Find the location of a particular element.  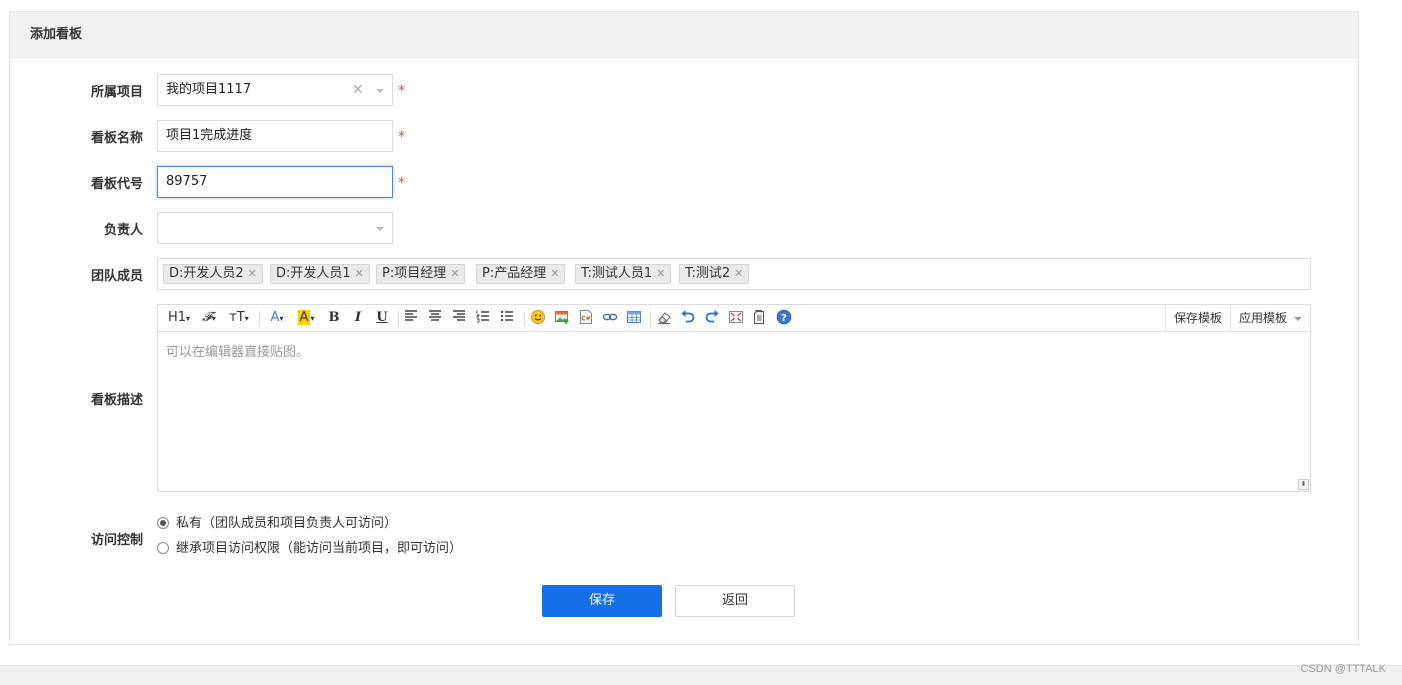

member-tag: P:项目经理 ✕ is located at coordinates (421, 274).